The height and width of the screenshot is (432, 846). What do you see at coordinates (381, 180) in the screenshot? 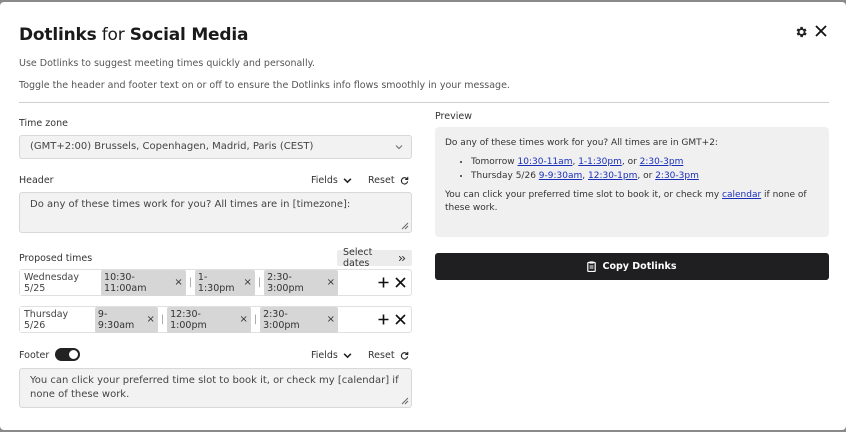
I see `header-reset-label: Reset` at bounding box center [381, 180].